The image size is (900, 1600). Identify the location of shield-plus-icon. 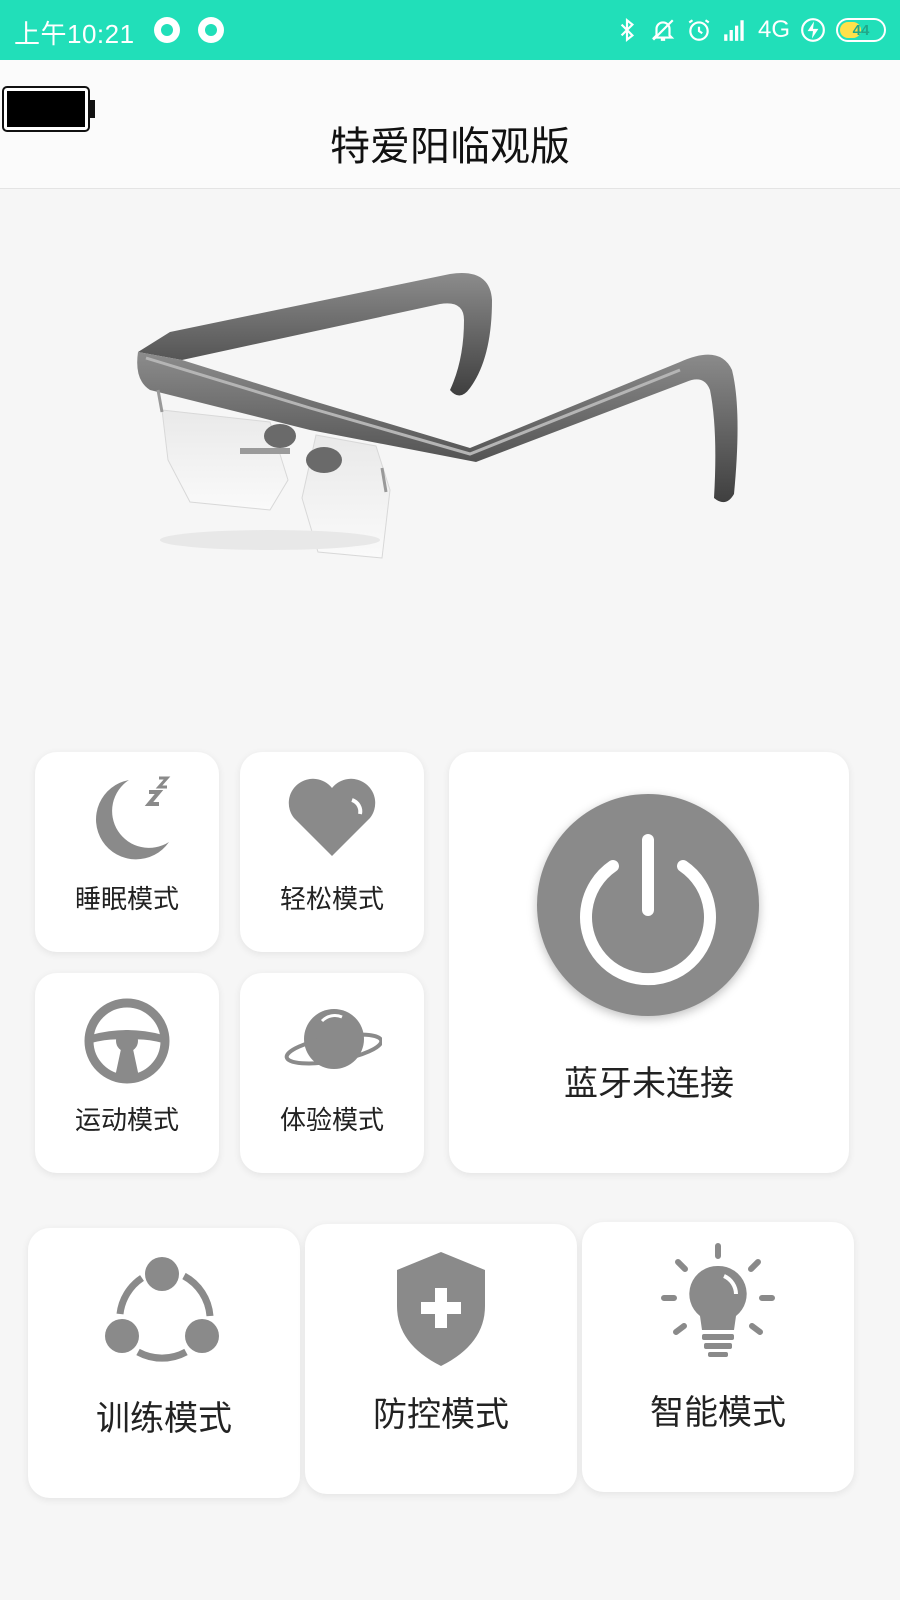
(441, 1309).